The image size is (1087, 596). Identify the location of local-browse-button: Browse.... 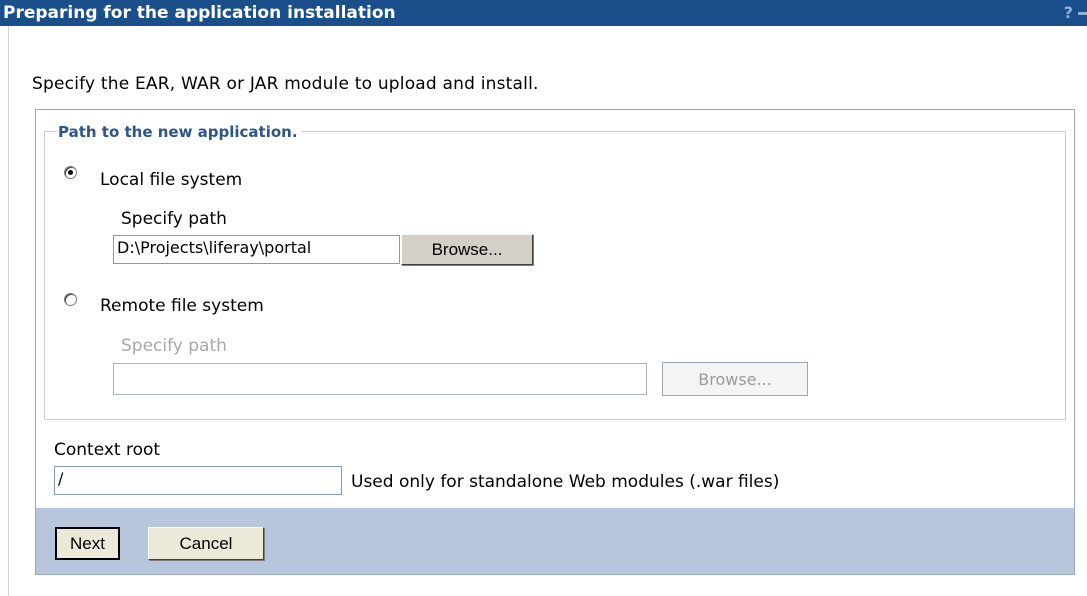
(467, 249).